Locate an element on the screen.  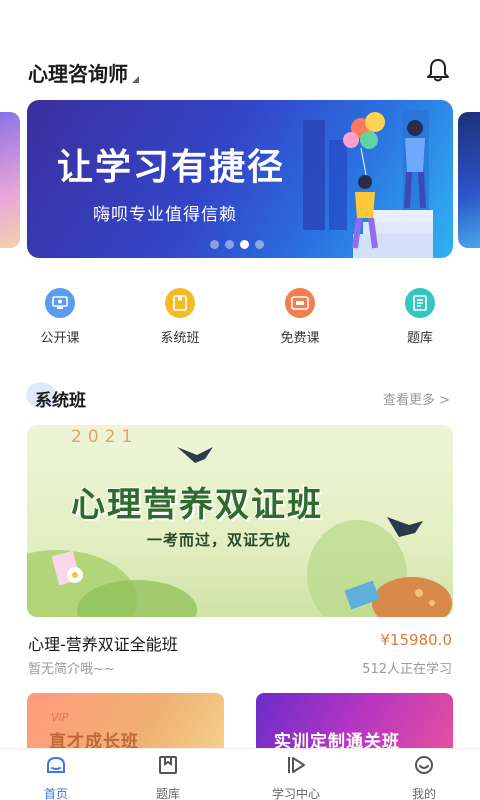
screen-icon is located at coordinates (60, 303).